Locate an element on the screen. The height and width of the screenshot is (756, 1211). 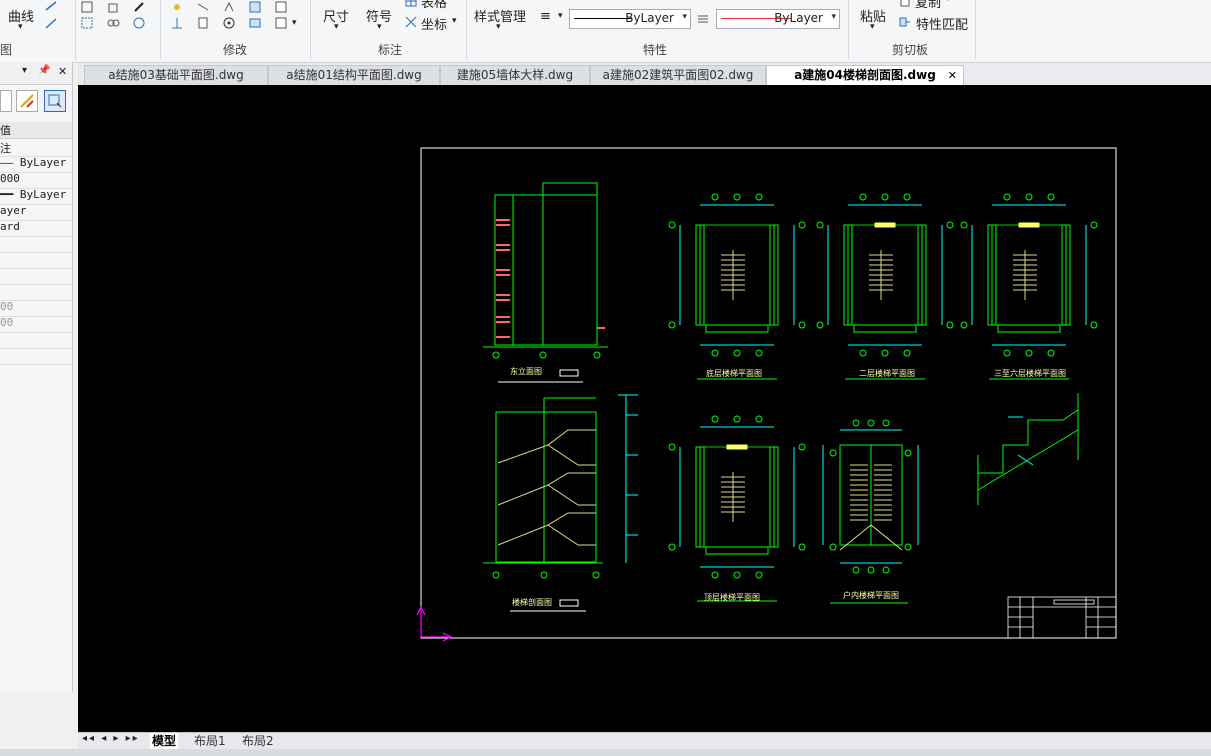
doc-tab-label: a建施02建筑平面图02.dwg is located at coordinates (678, 75).